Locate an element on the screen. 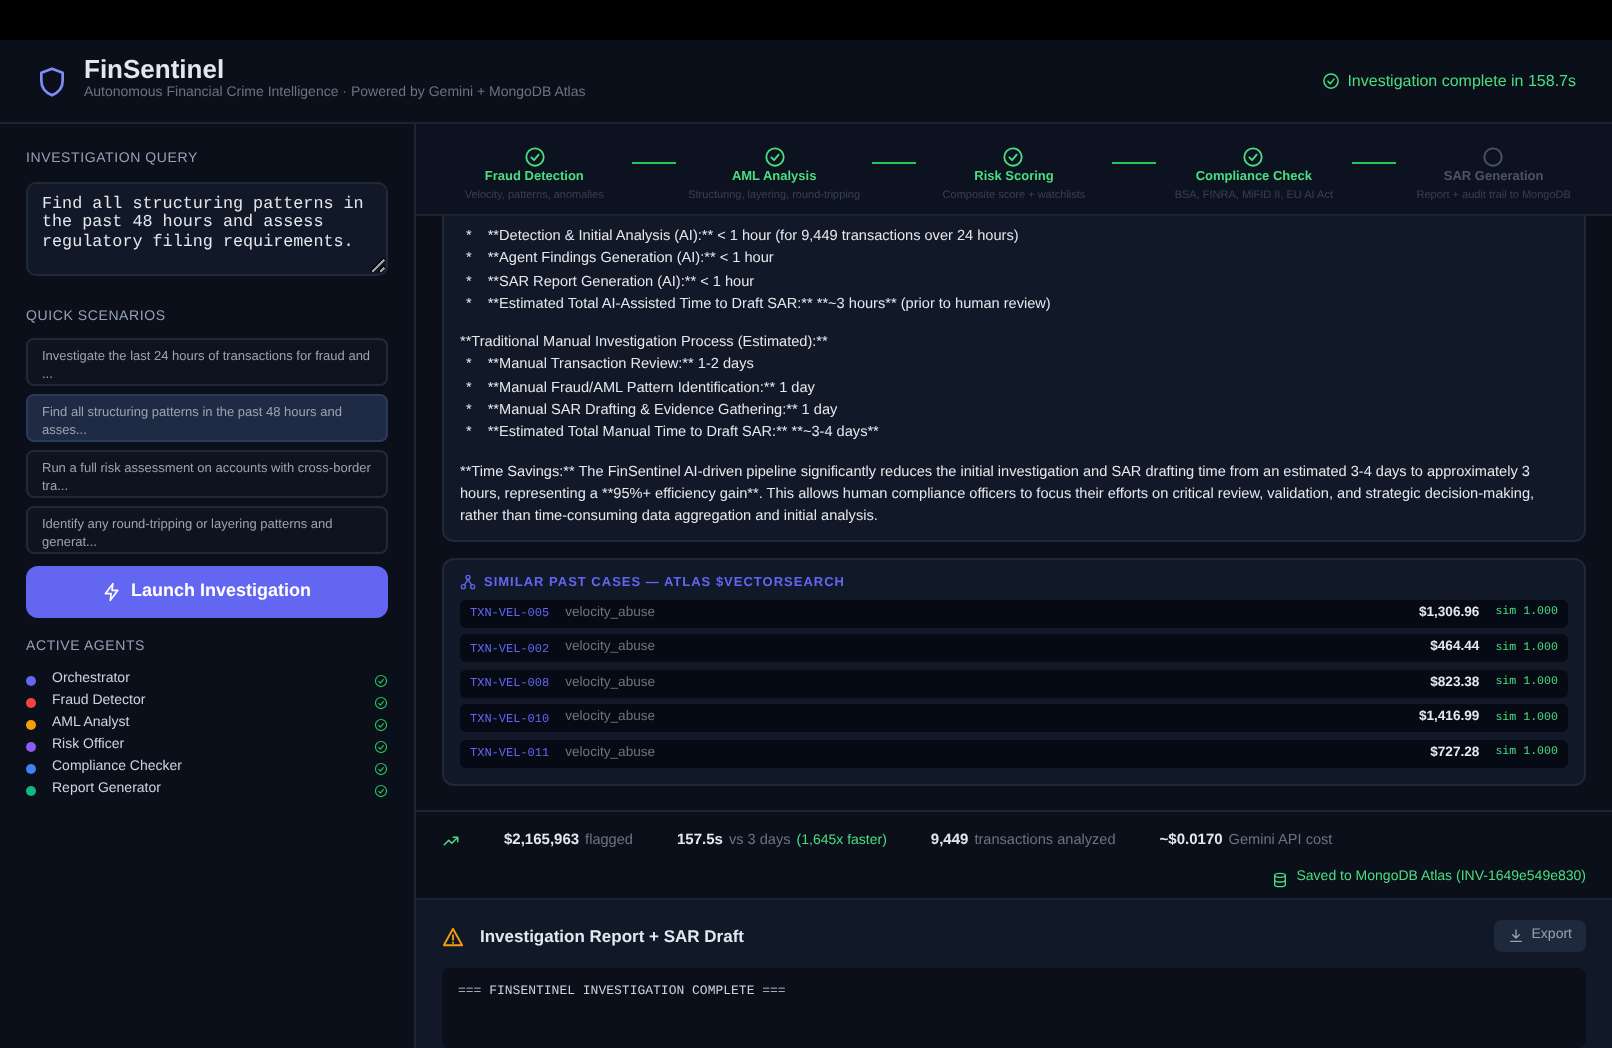  download-icon is located at coordinates (1515, 936).